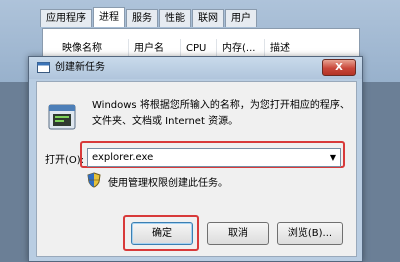 The height and width of the screenshot is (262, 400). Describe the element at coordinates (214, 157) in the screenshot. I see `open-combobox: explorer.exe ▼` at that location.